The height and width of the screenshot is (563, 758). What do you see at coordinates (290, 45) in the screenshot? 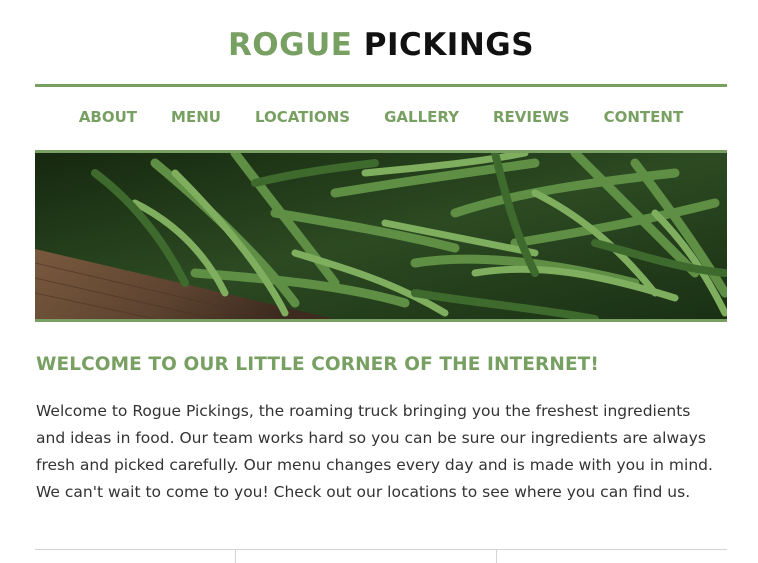
I see `brand-accent: ROGUE` at bounding box center [290, 45].